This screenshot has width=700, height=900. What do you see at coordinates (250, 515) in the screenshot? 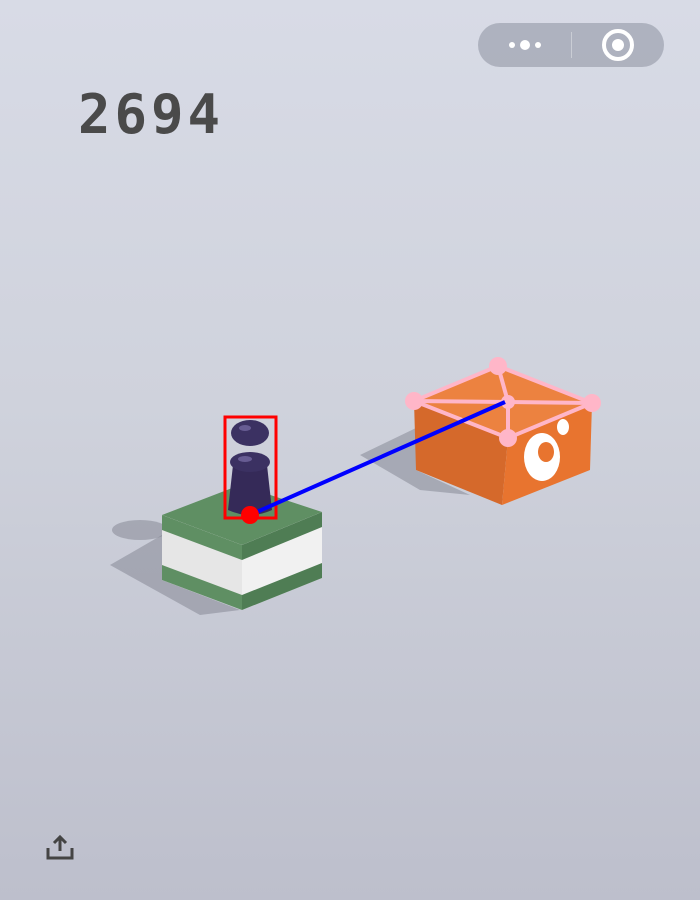
I see `player-anchor-point` at bounding box center [250, 515].